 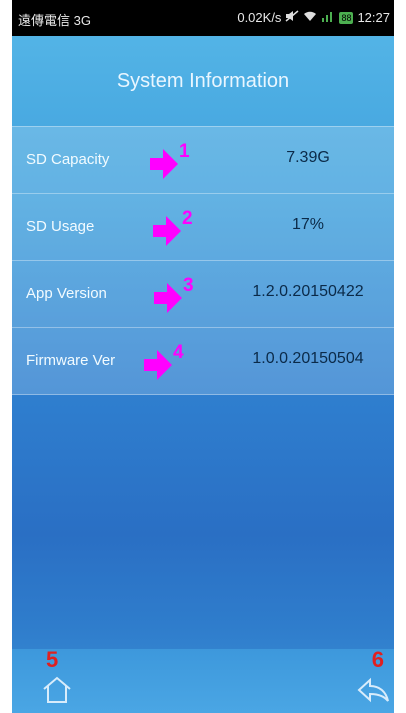 I want to click on marker: 3, so click(x=174, y=294).